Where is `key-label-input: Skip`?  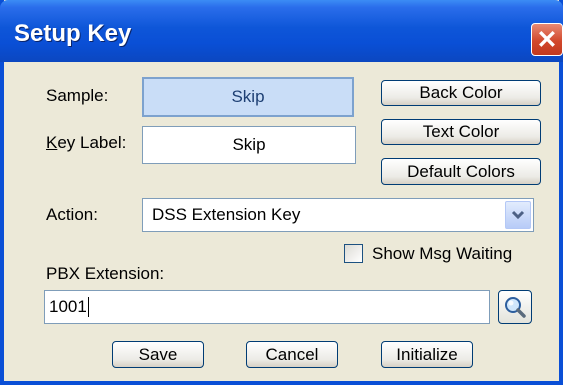 key-label-input: Skip is located at coordinates (249, 145).